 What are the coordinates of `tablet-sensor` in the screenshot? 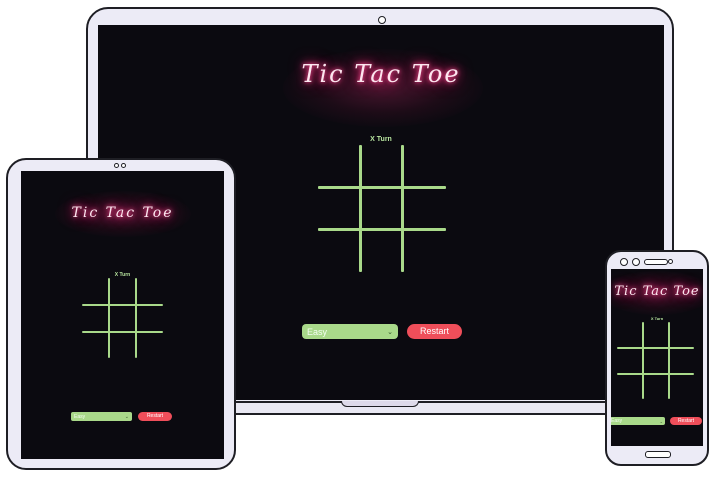 It's located at (123, 165).